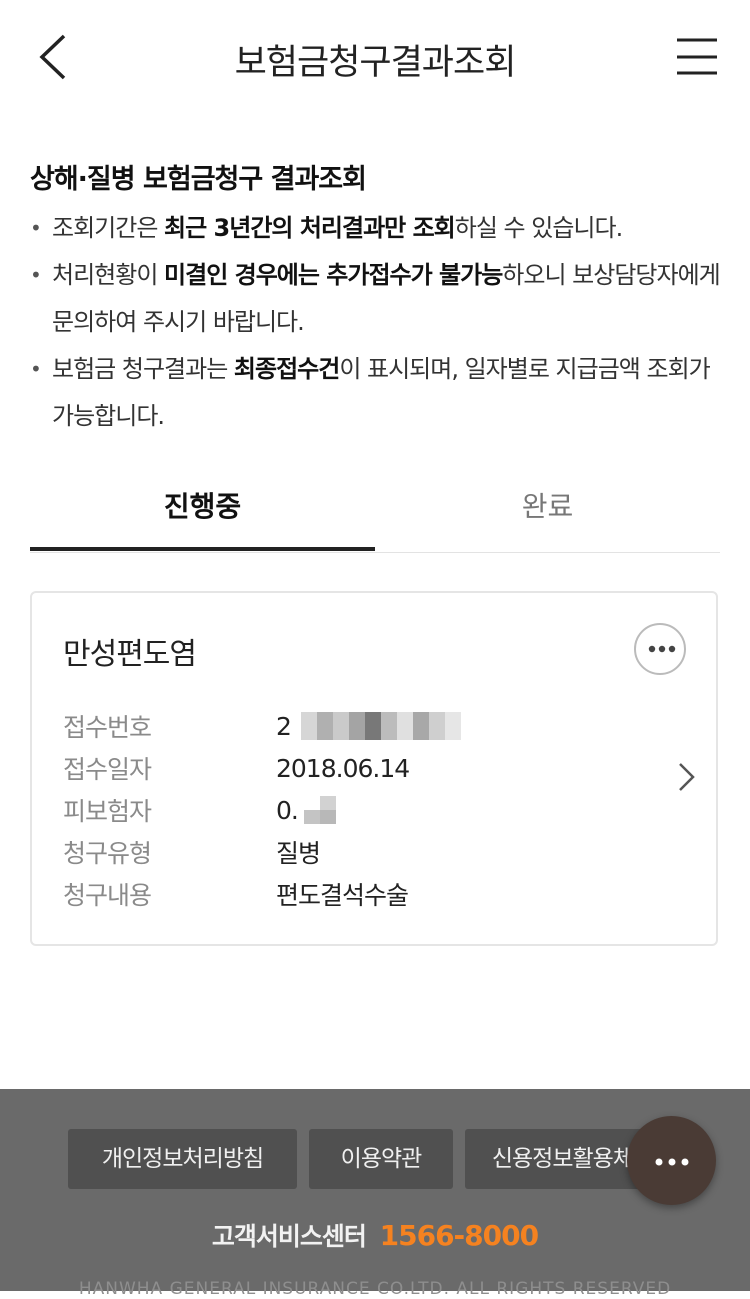 The width and height of the screenshot is (750, 1299). I want to click on detail-row-receipt-date: 접수일자 2018.06.14, so click(262, 768).